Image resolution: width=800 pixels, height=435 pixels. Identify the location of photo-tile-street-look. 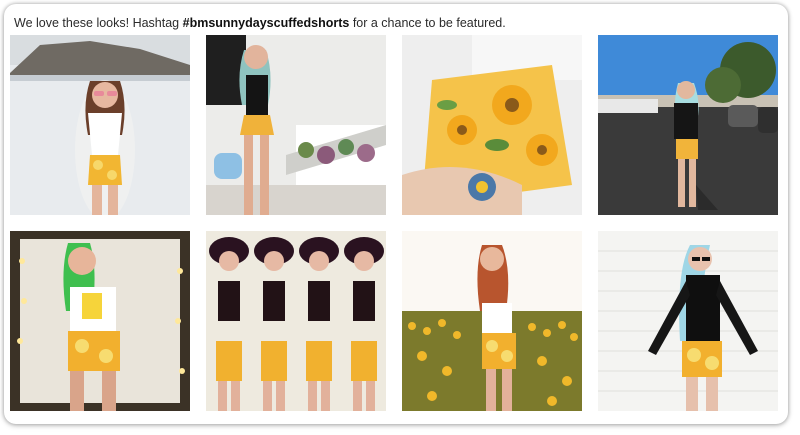
(688, 125).